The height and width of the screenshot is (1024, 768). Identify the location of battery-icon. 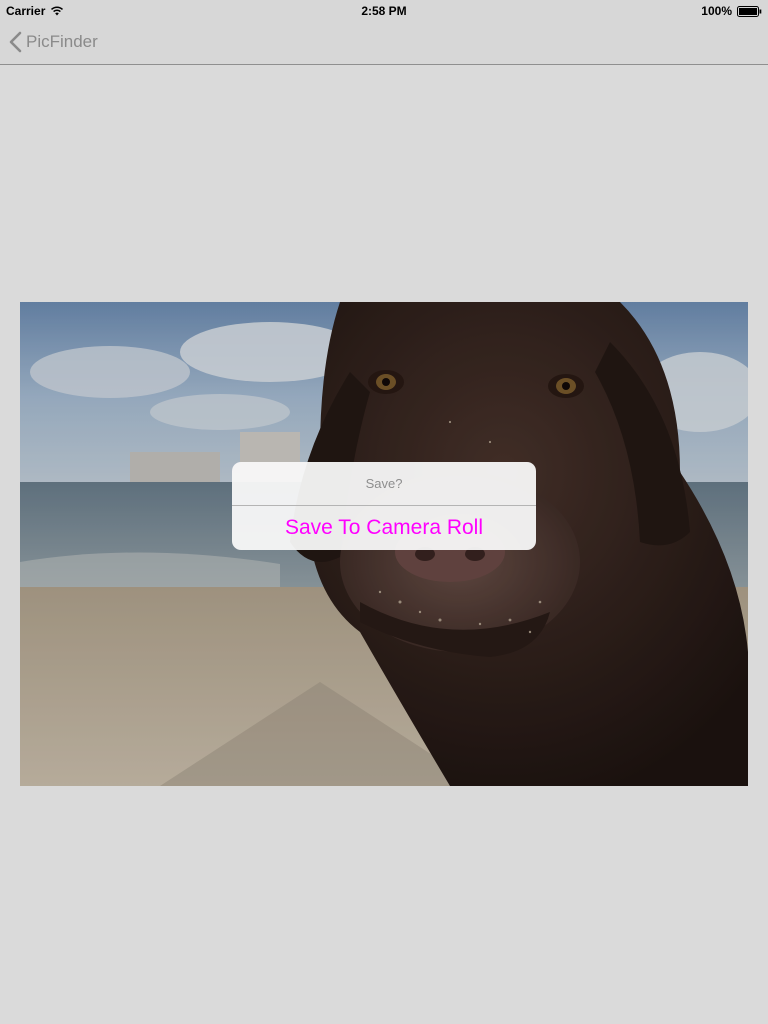
(749, 11).